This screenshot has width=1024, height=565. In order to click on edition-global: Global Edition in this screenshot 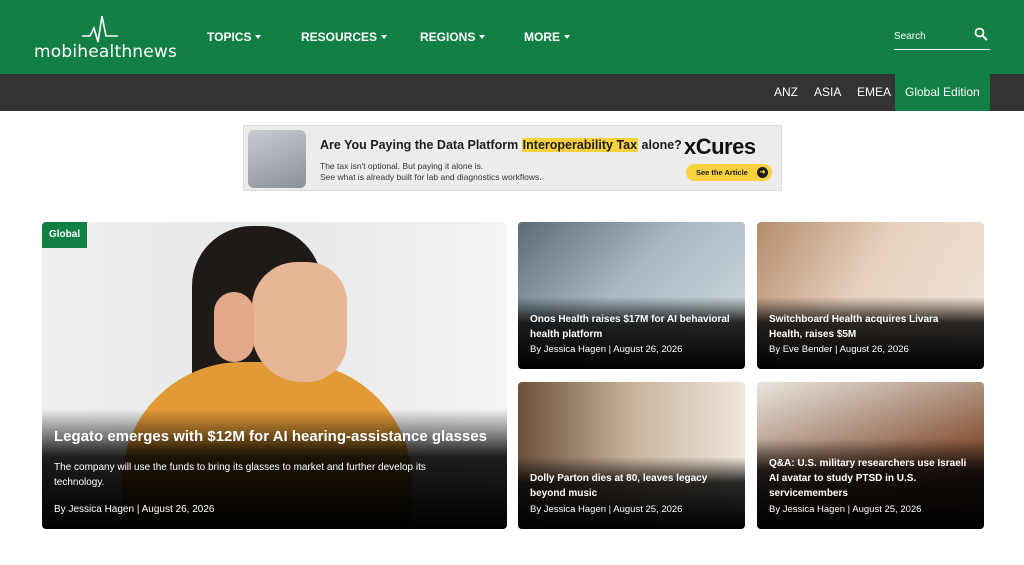, I will do `click(942, 92)`.